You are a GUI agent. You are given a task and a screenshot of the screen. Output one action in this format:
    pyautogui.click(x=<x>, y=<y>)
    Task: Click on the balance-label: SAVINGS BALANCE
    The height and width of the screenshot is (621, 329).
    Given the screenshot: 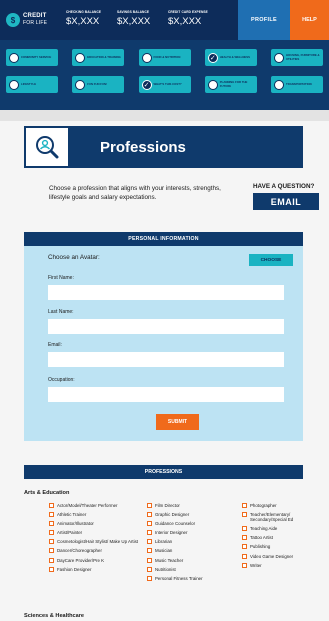 What is the action you would take?
    pyautogui.click(x=133, y=12)
    